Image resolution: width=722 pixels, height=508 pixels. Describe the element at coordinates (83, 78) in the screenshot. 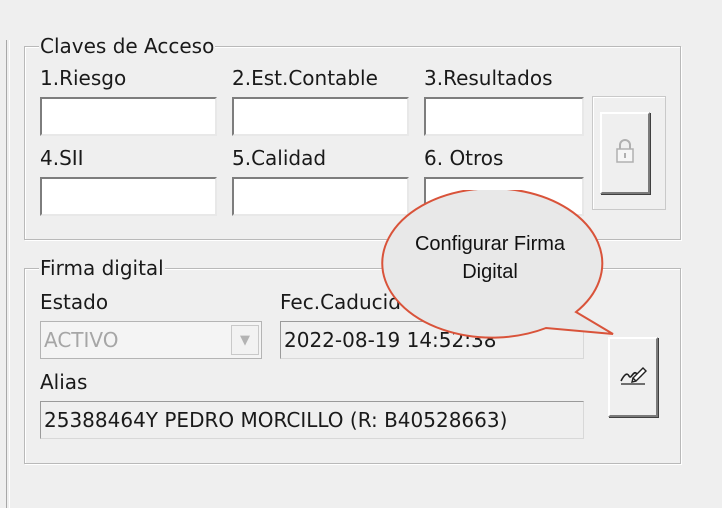

I see `label-riesgo: 1.Riesgo` at that location.